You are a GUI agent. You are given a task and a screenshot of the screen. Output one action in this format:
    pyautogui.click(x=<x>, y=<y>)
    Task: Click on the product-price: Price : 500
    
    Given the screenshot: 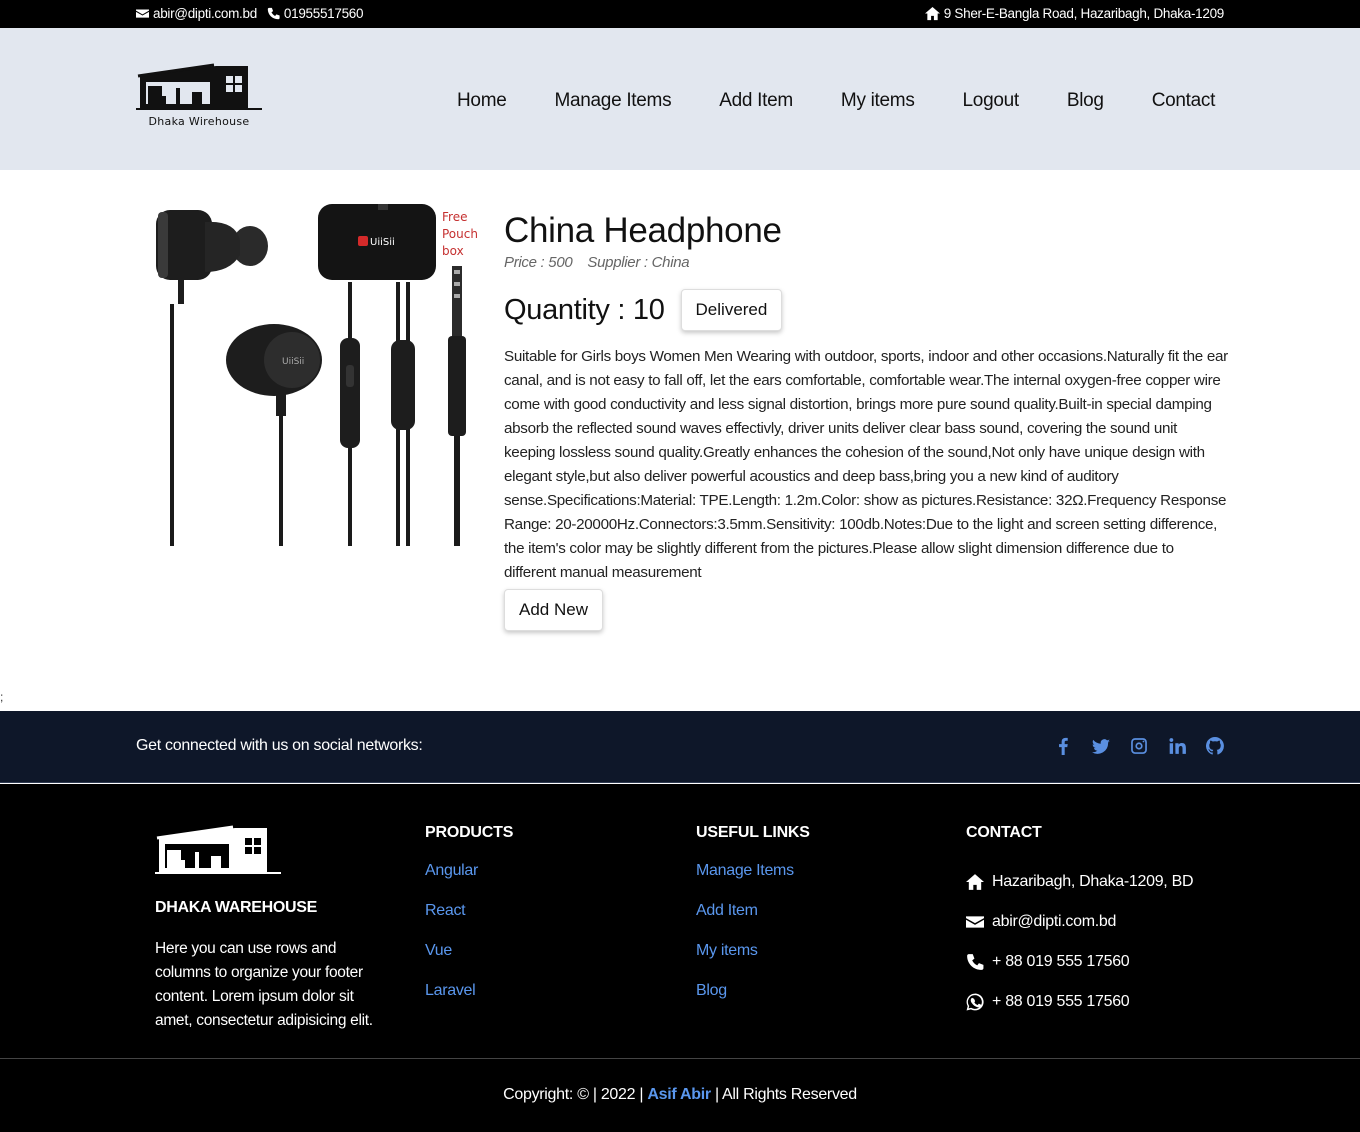 What is the action you would take?
    pyautogui.click(x=538, y=262)
    